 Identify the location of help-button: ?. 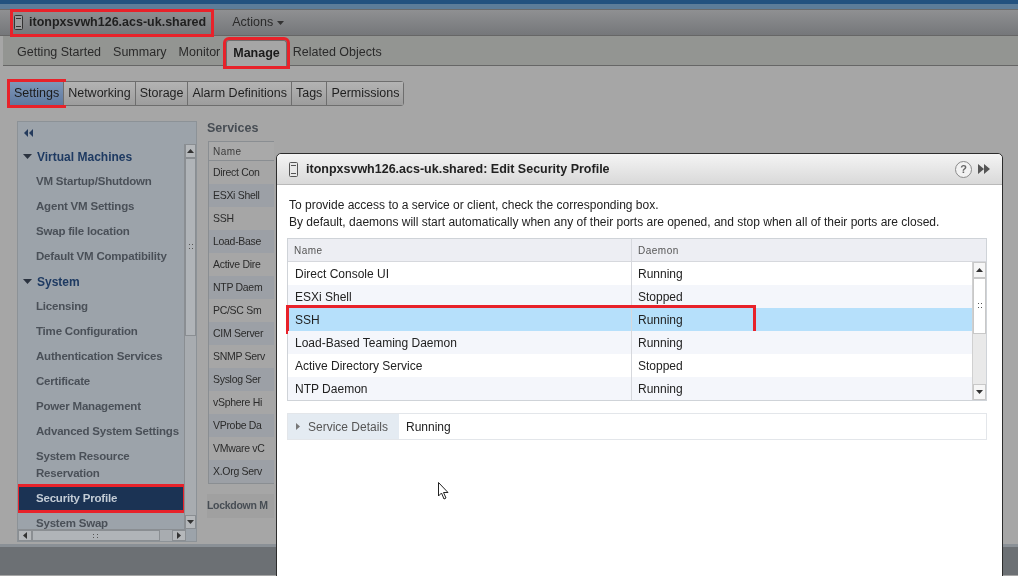
(963, 169).